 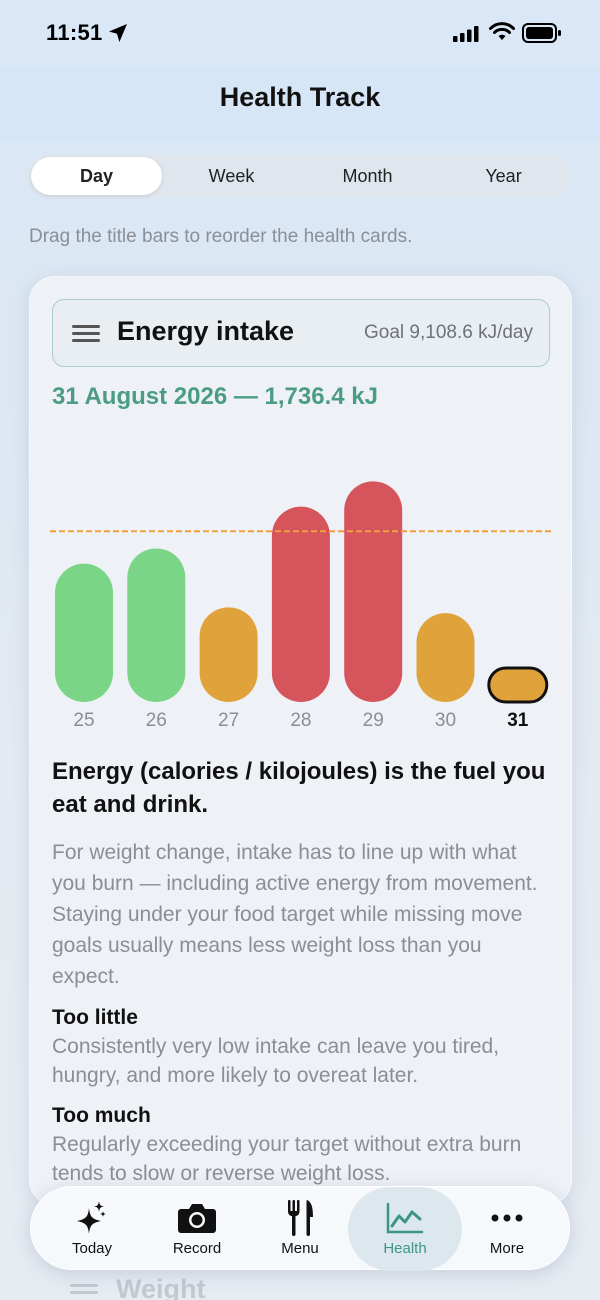 I want to click on sparkles-icon, so click(x=91, y=1217).